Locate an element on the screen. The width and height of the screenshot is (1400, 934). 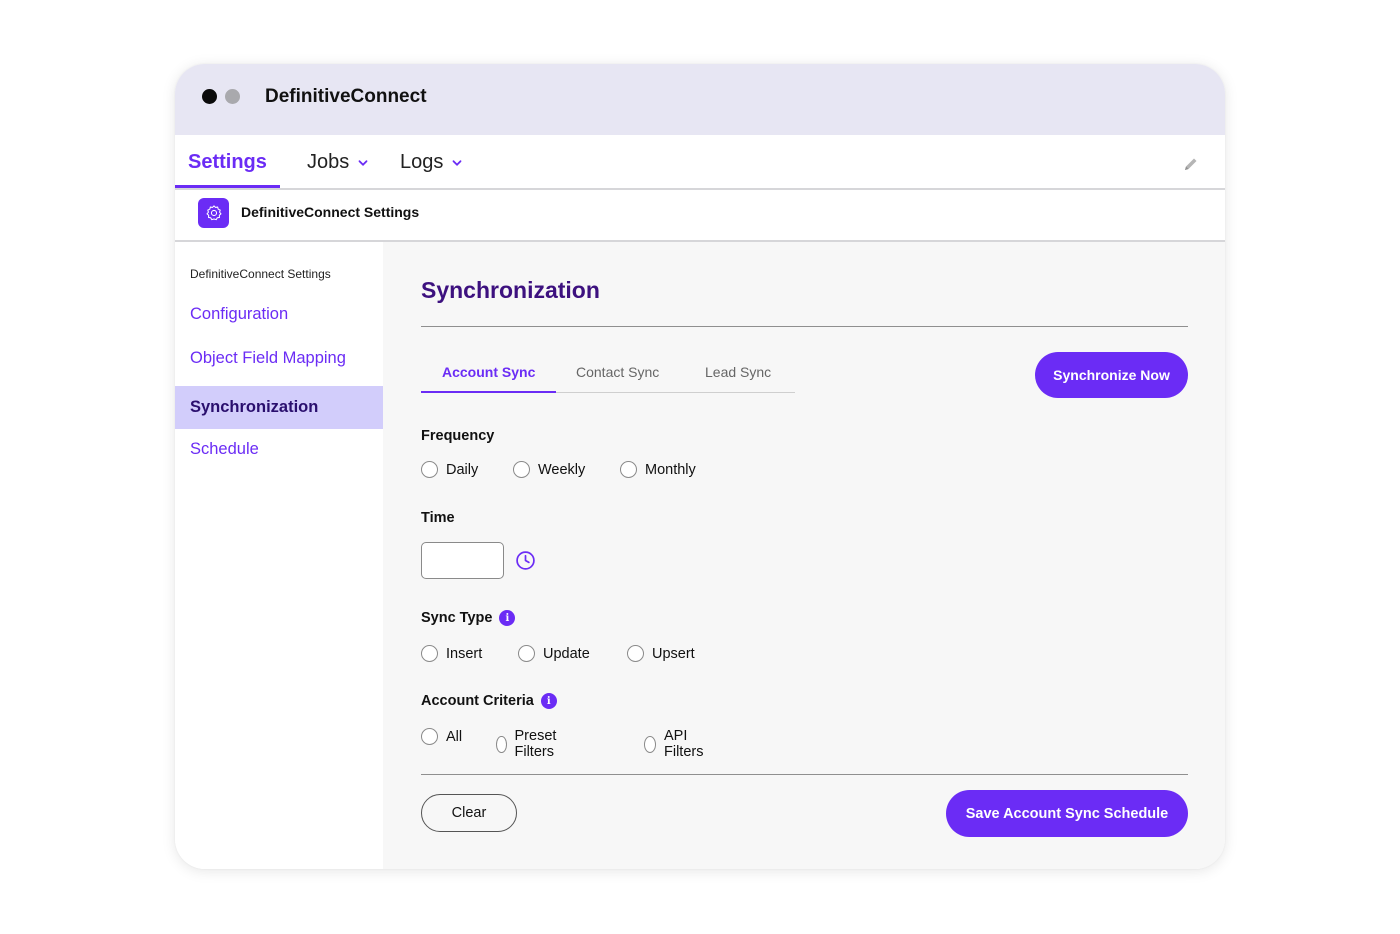
sync-type-label-text: Sync Type is located at coordinates (457, 618).